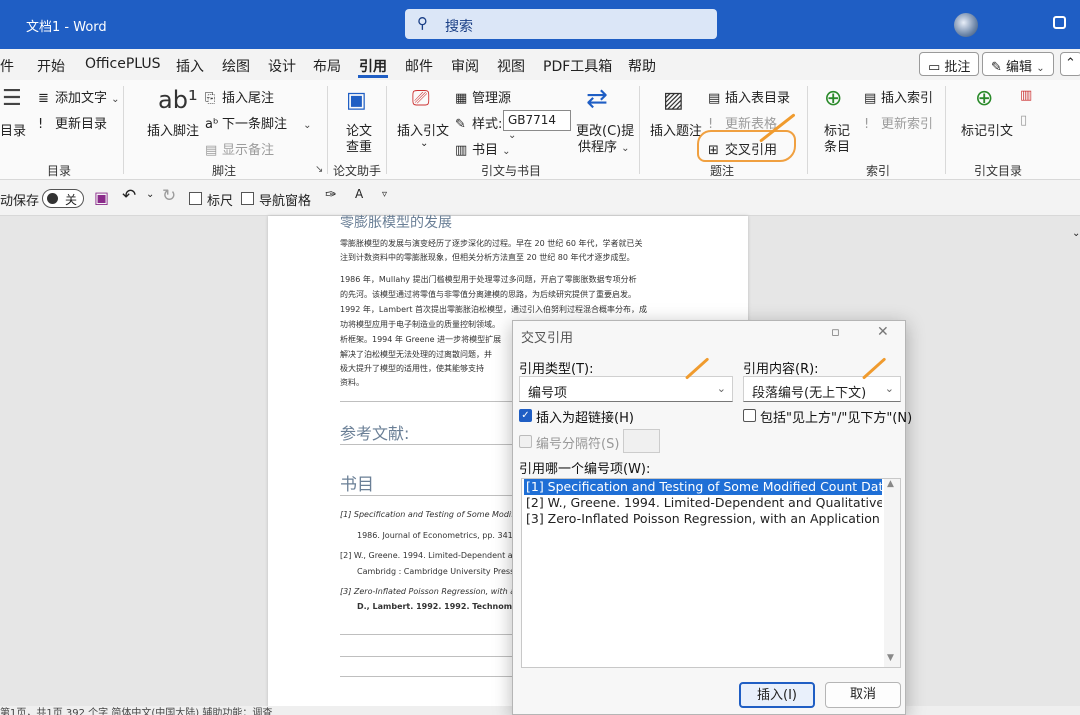 The width and height of the screenshot is (1080, 715). What do you see at coordinates (239, 148) in the screenshot?
I see `show-notes-button: ▤ 显示备注` at bounding box center [239, 148].